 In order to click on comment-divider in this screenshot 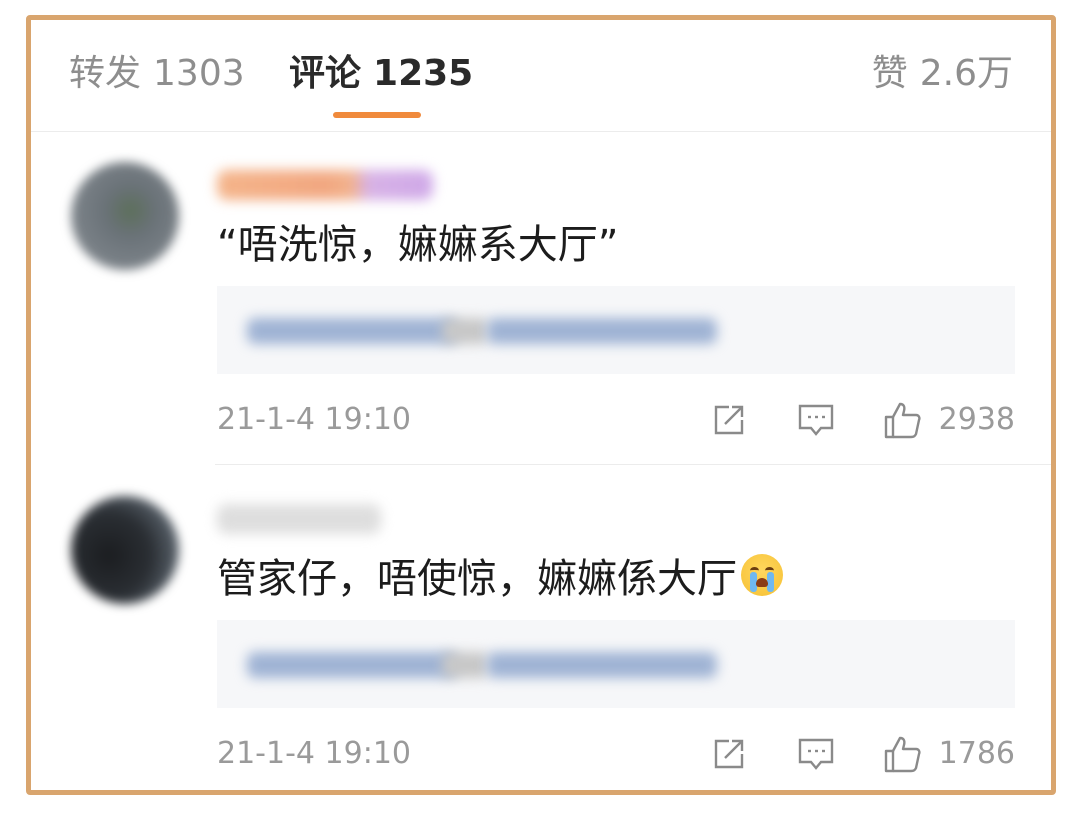, I will do `click(633, 464)`.